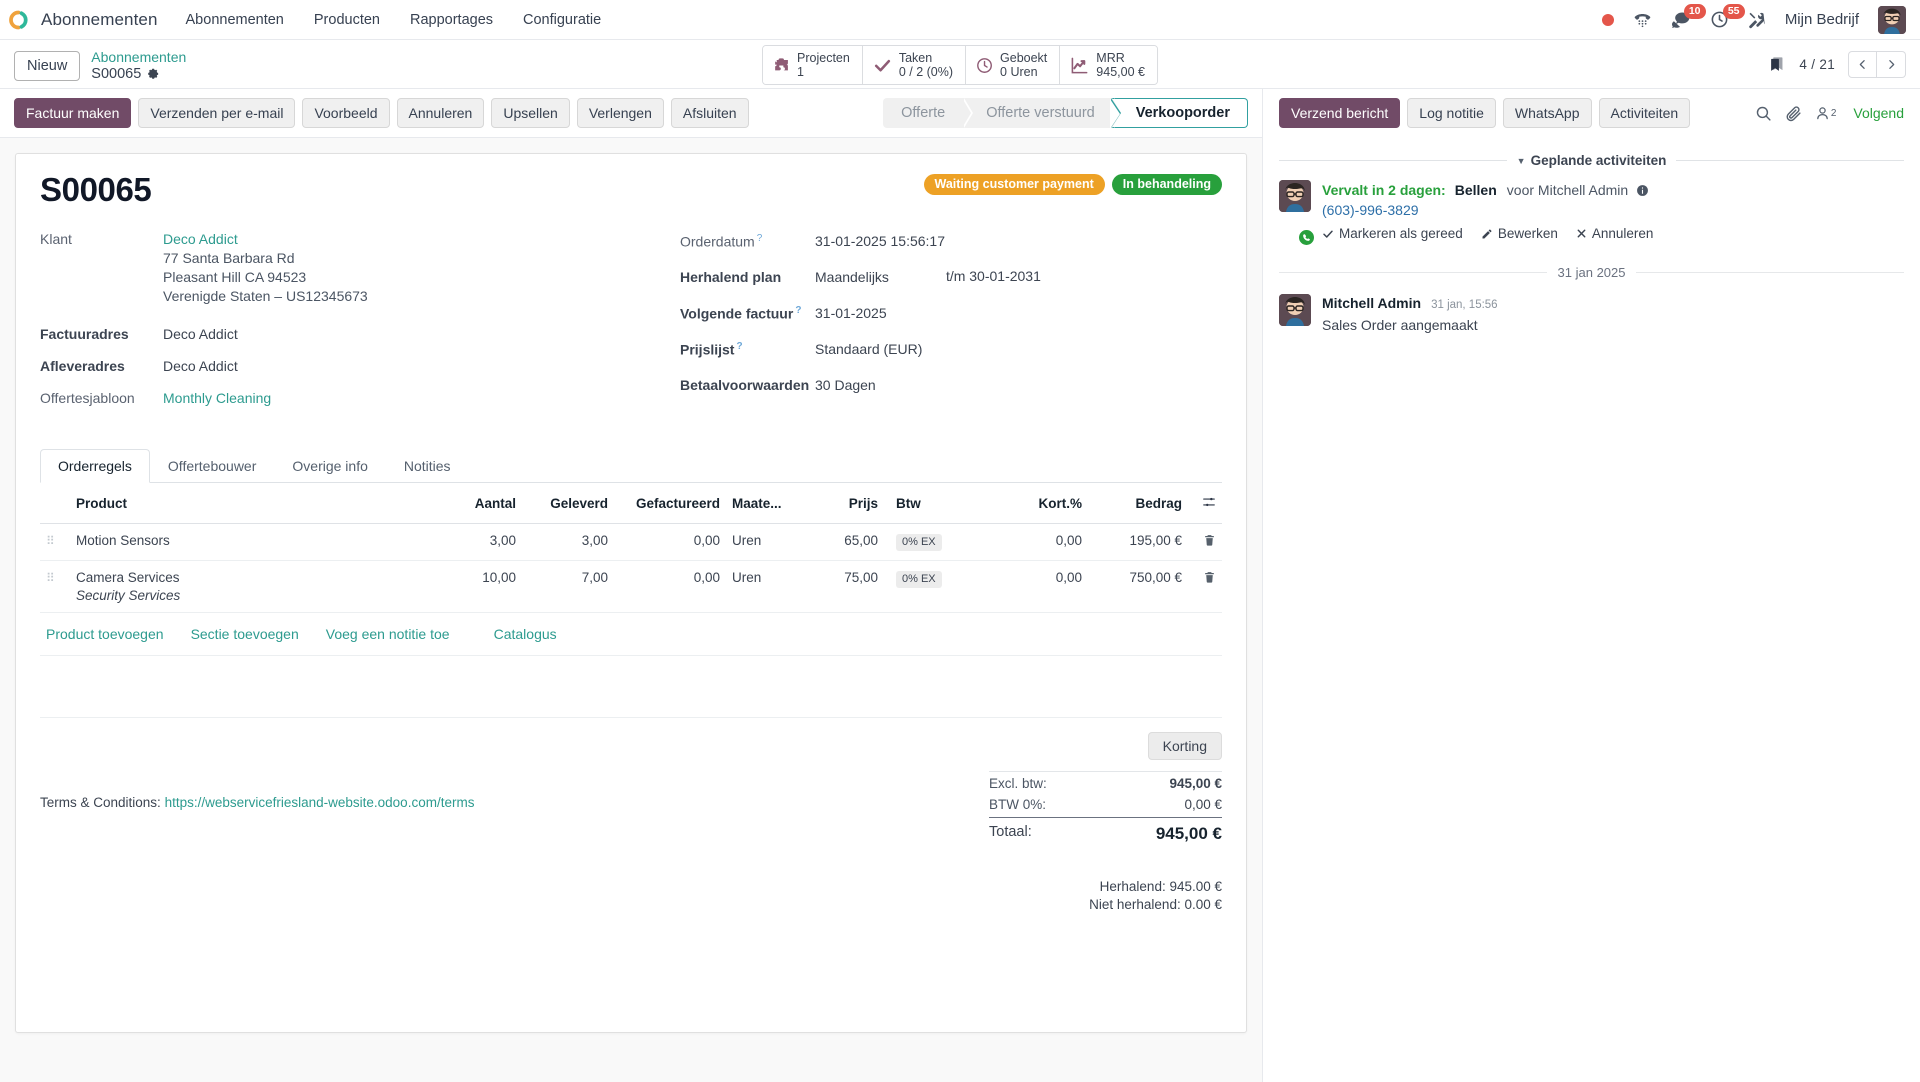  I want to click on edit-activity-button: Bewerken, so click(1519, 233).